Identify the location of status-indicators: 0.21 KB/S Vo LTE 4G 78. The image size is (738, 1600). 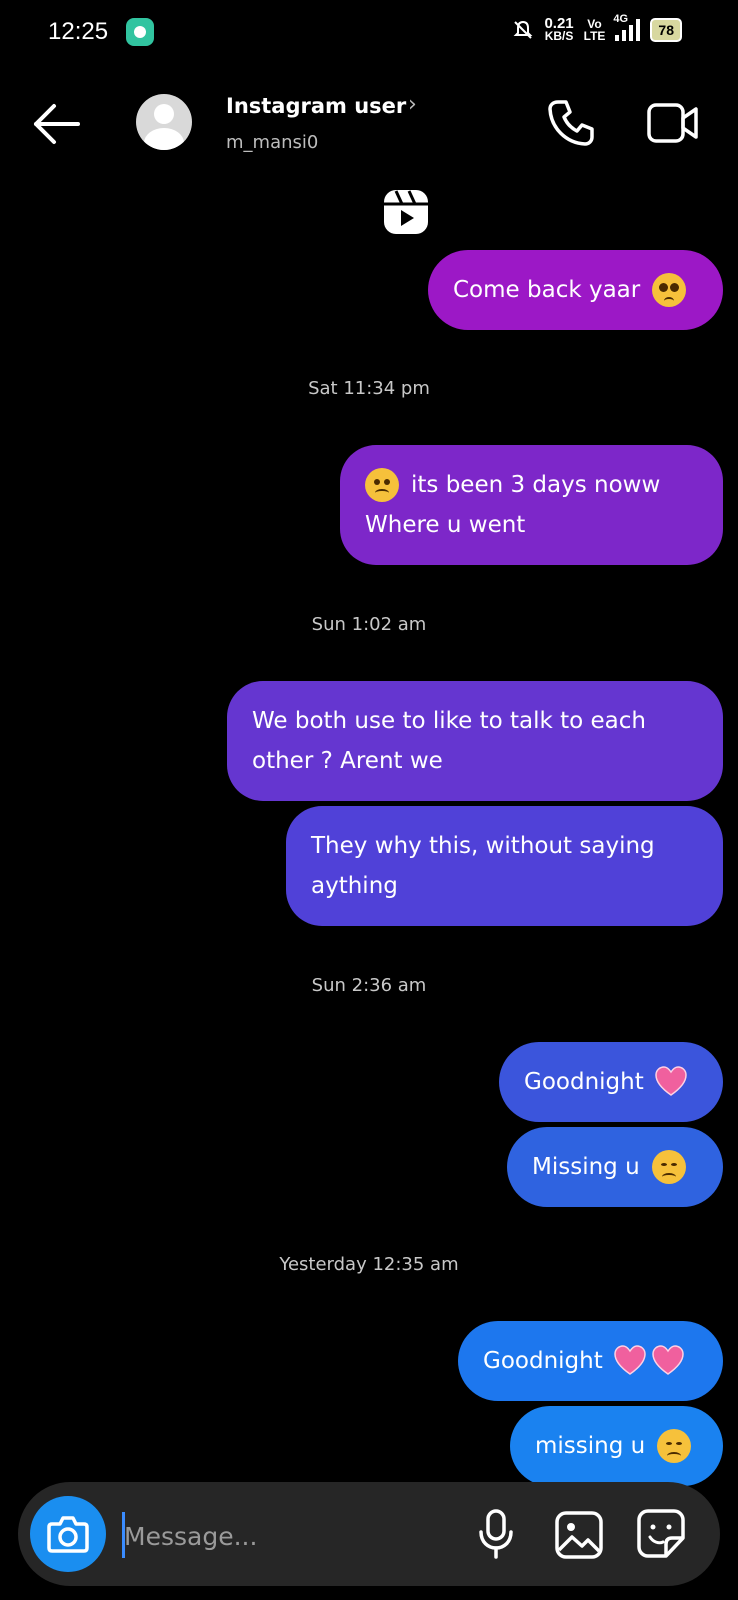
(597, 28).